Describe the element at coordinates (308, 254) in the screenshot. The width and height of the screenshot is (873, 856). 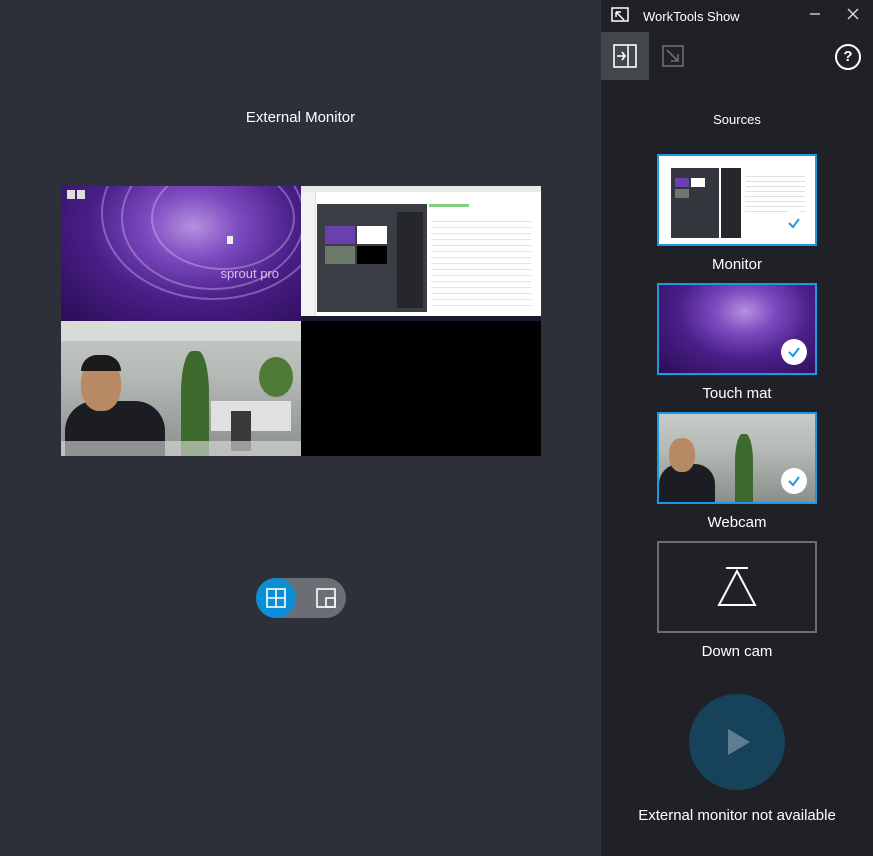
I see `file-tree` at that location.